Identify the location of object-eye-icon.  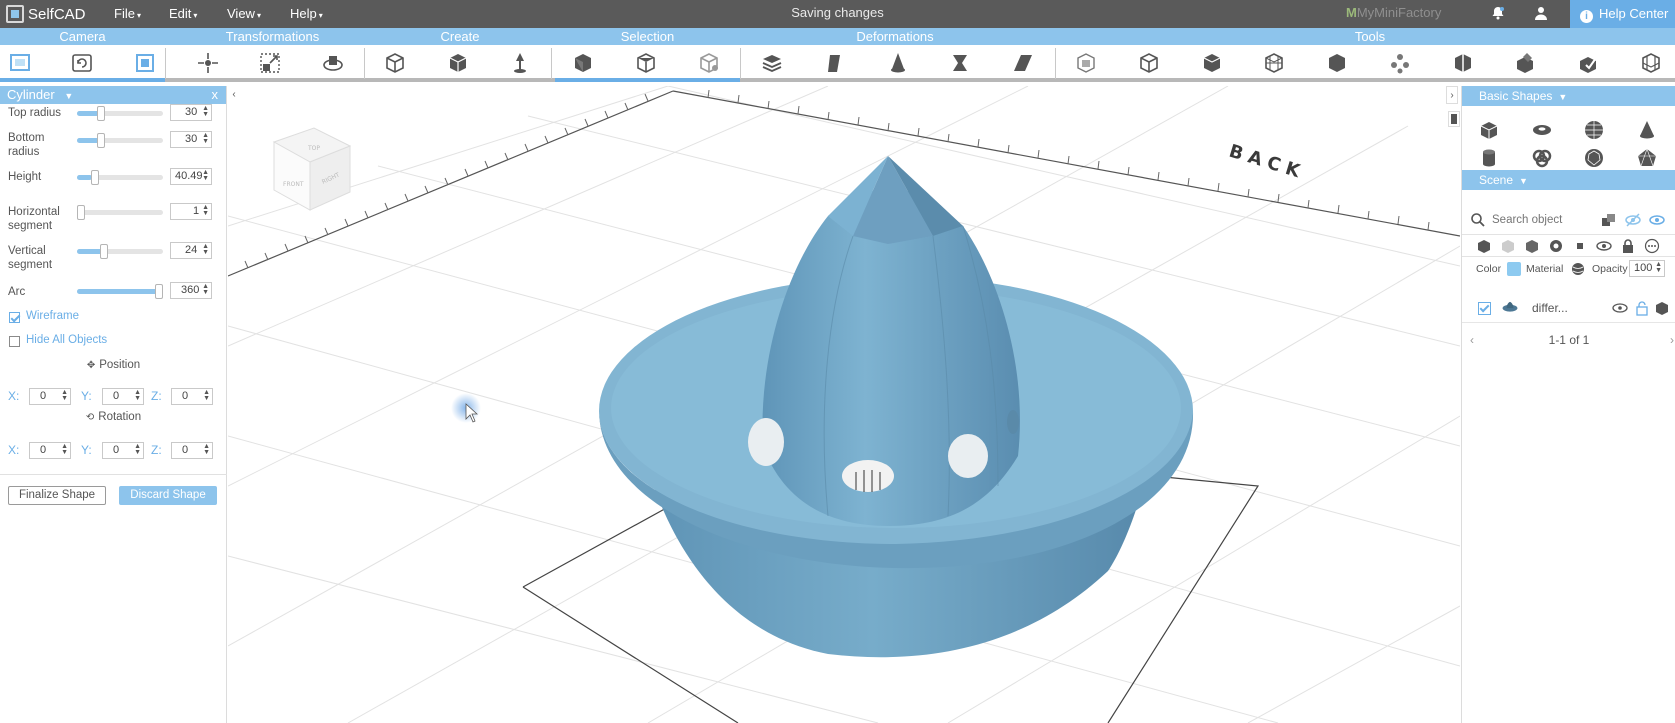
(1620, 308).